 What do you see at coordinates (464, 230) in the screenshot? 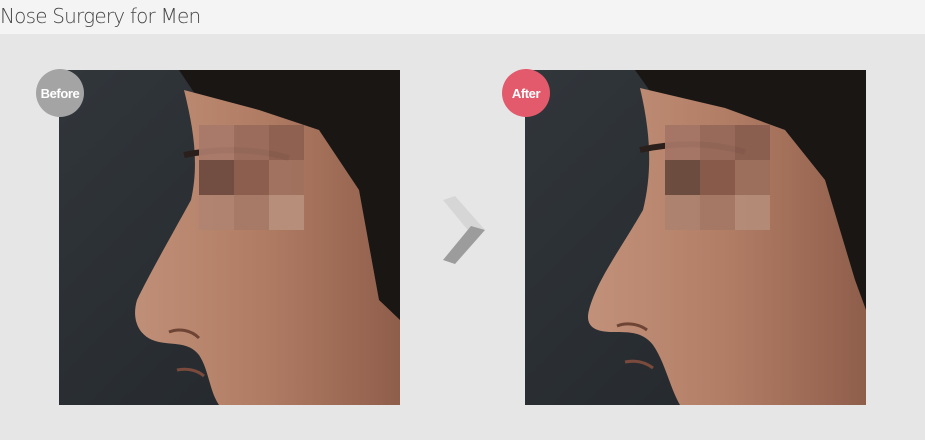
I see `chevron-right-icon` at bounding box center [464, 230].